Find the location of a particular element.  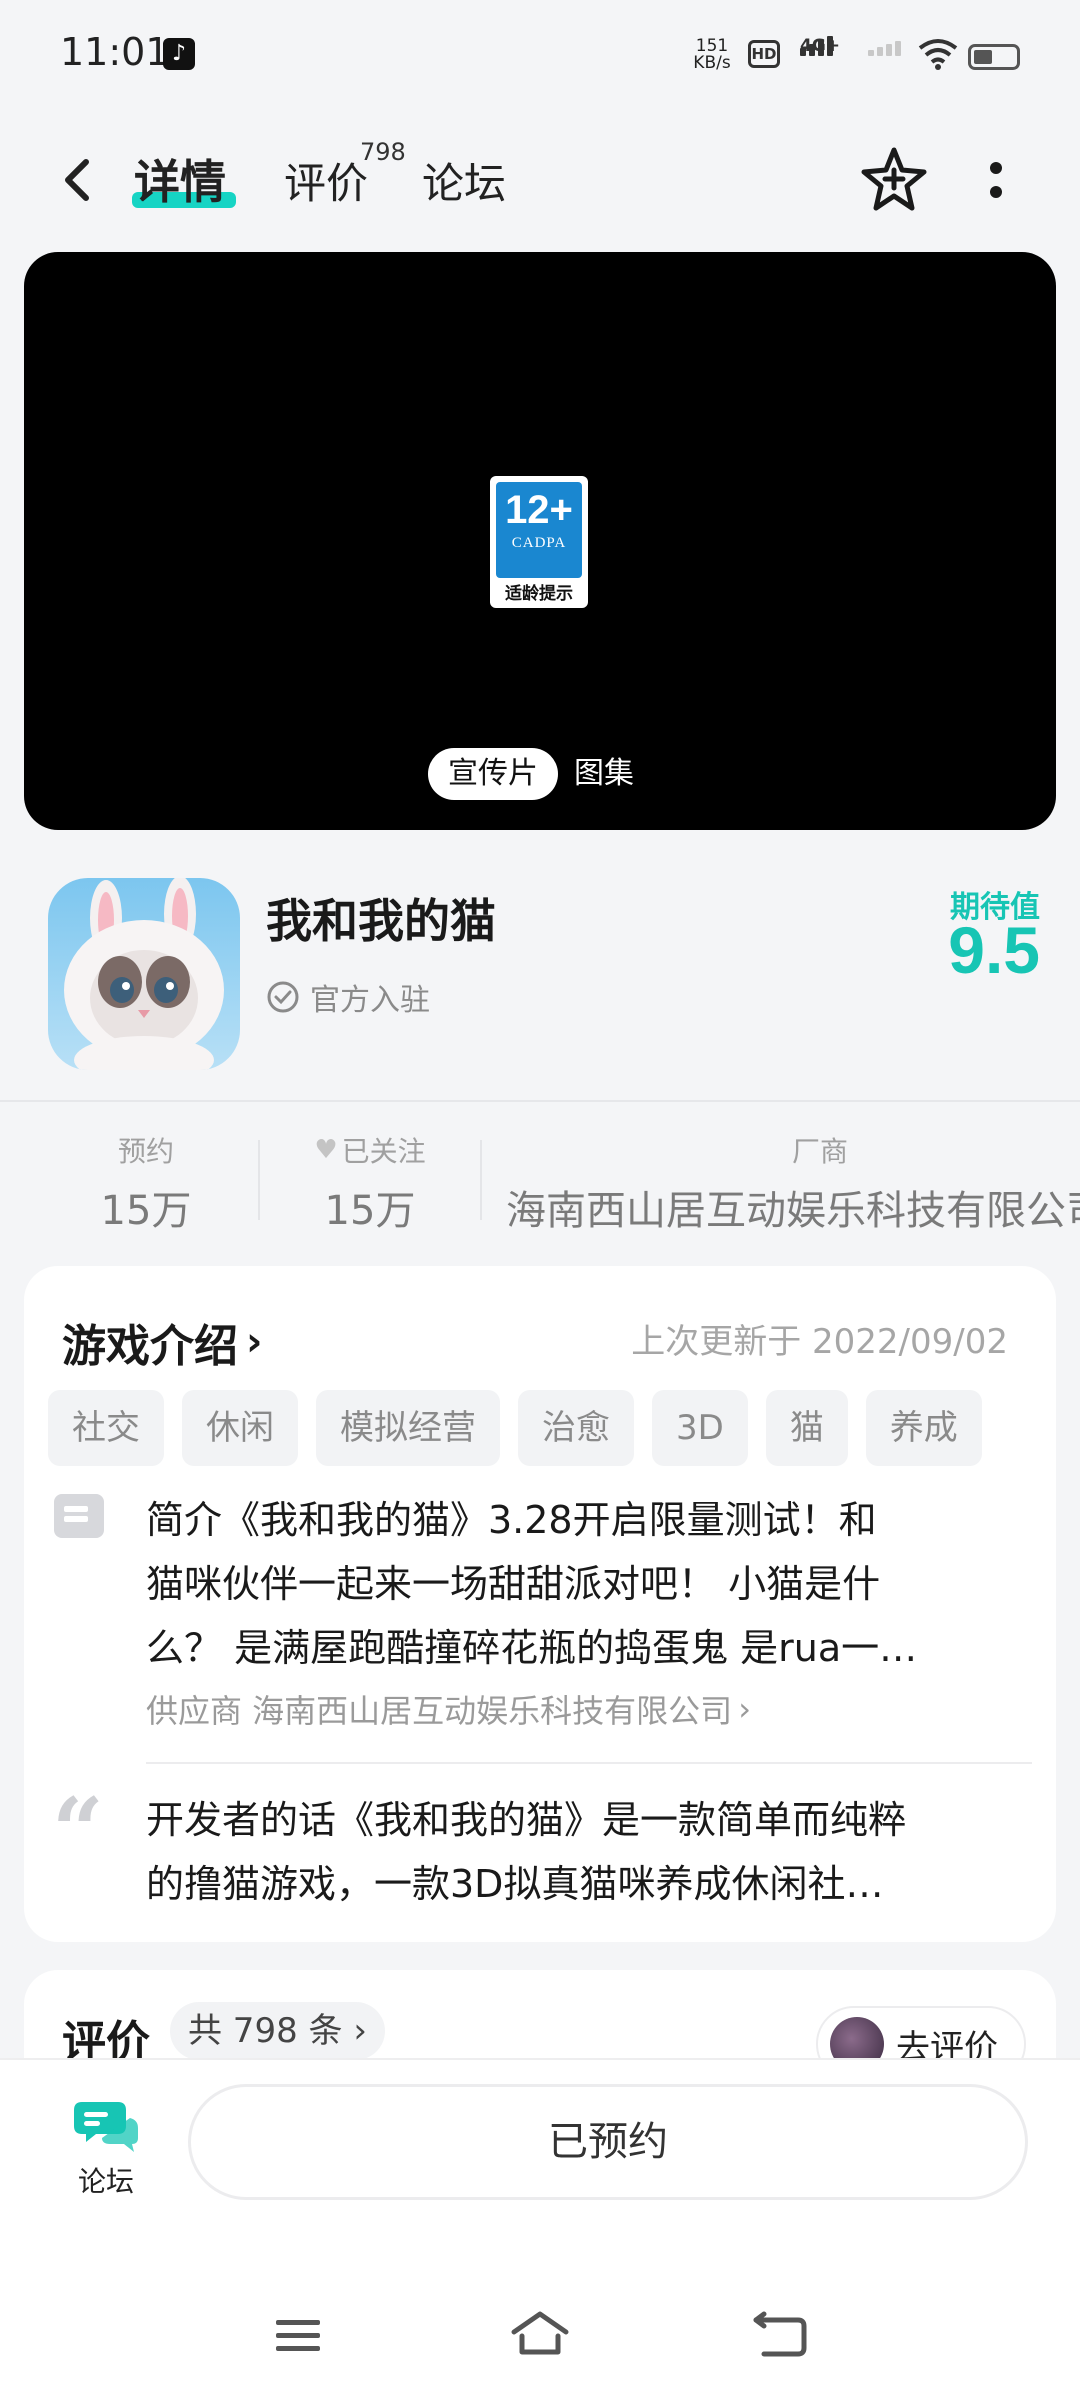

tag-list: 社交 休闲 模拟经营 治愈 3D 猫 养成 is located at coordinates (515, 1428).